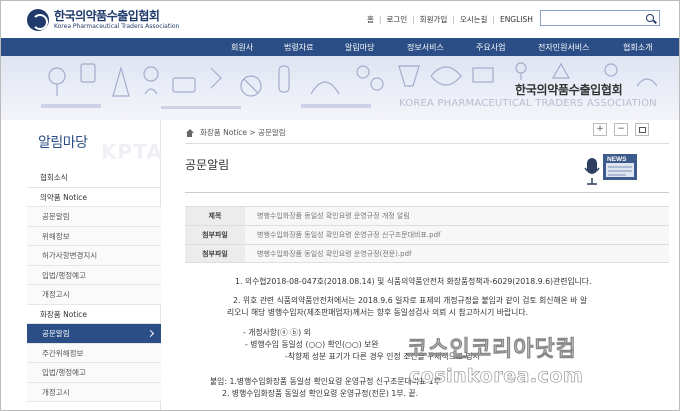 This screenshot has width=680, height=411. I want to click on link-english: ENGLISH, so click(516, 19).